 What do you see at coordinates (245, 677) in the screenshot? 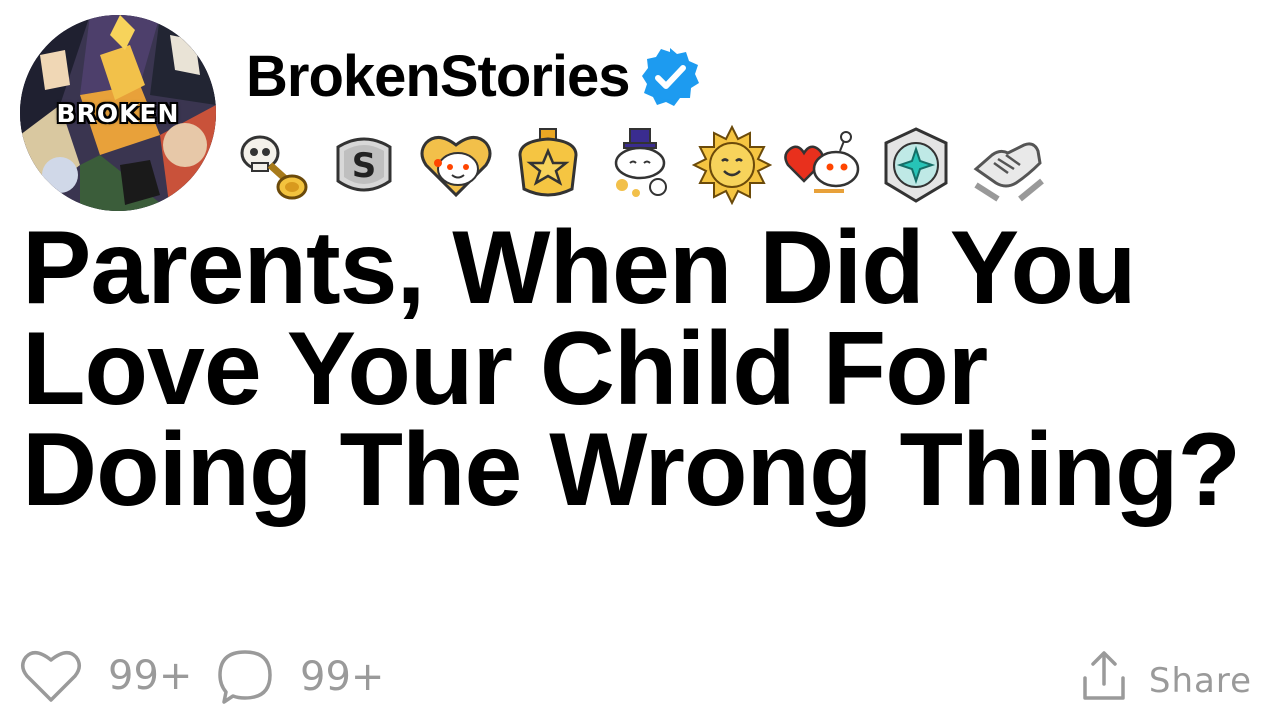
I see `comment-bubble-icon` at bounding box center [245, 677].